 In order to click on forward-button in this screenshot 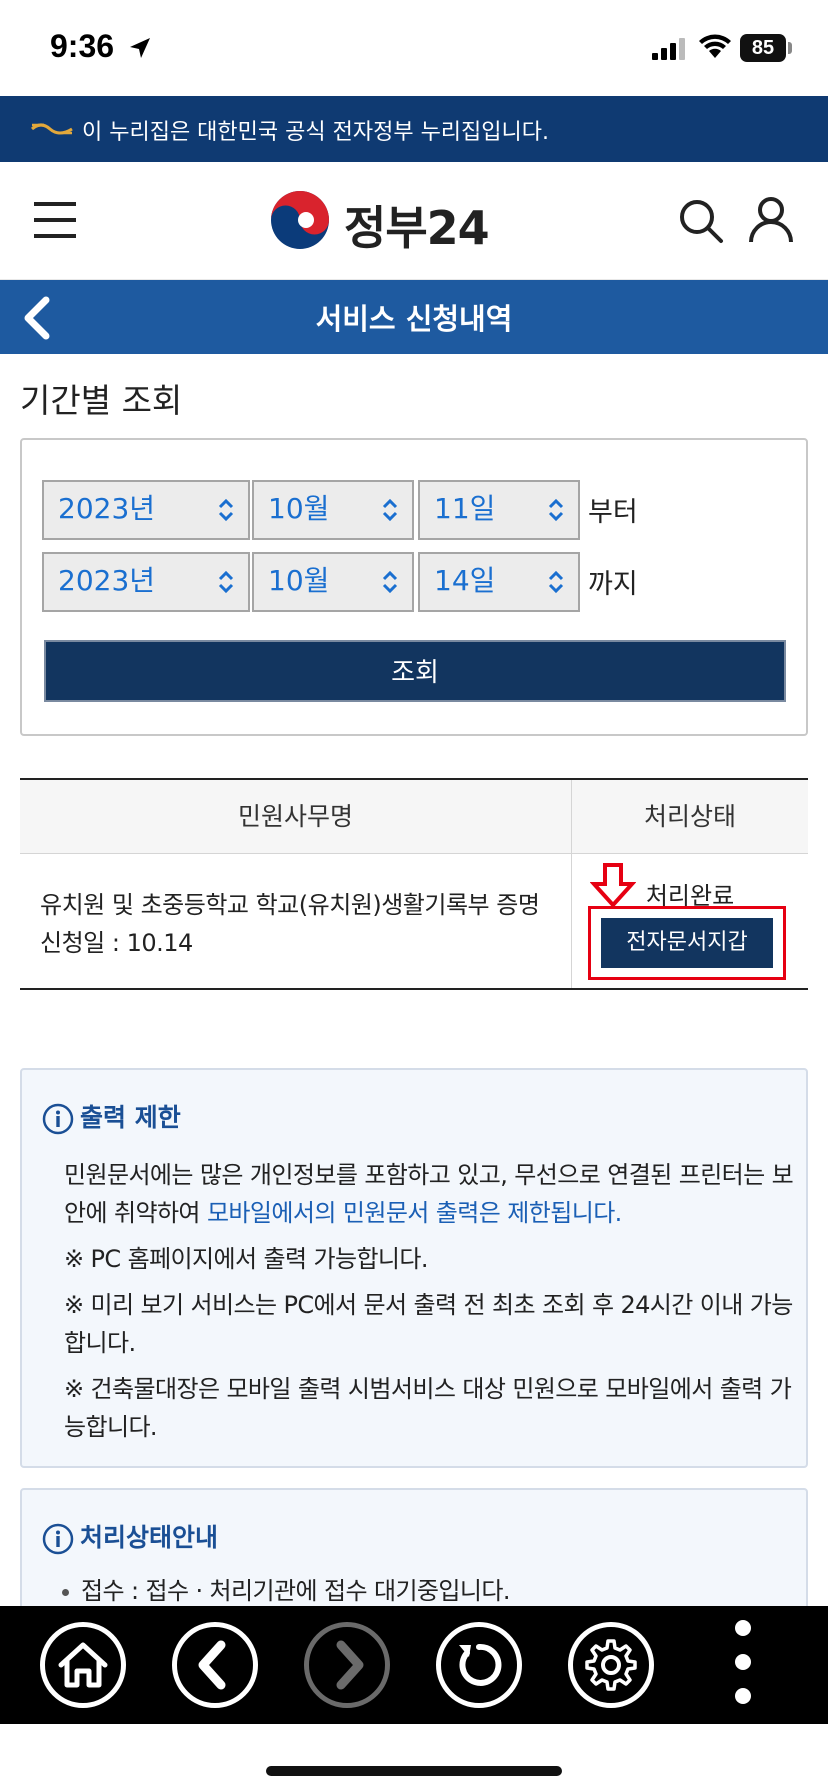, I will do `click(347, 1665)`.